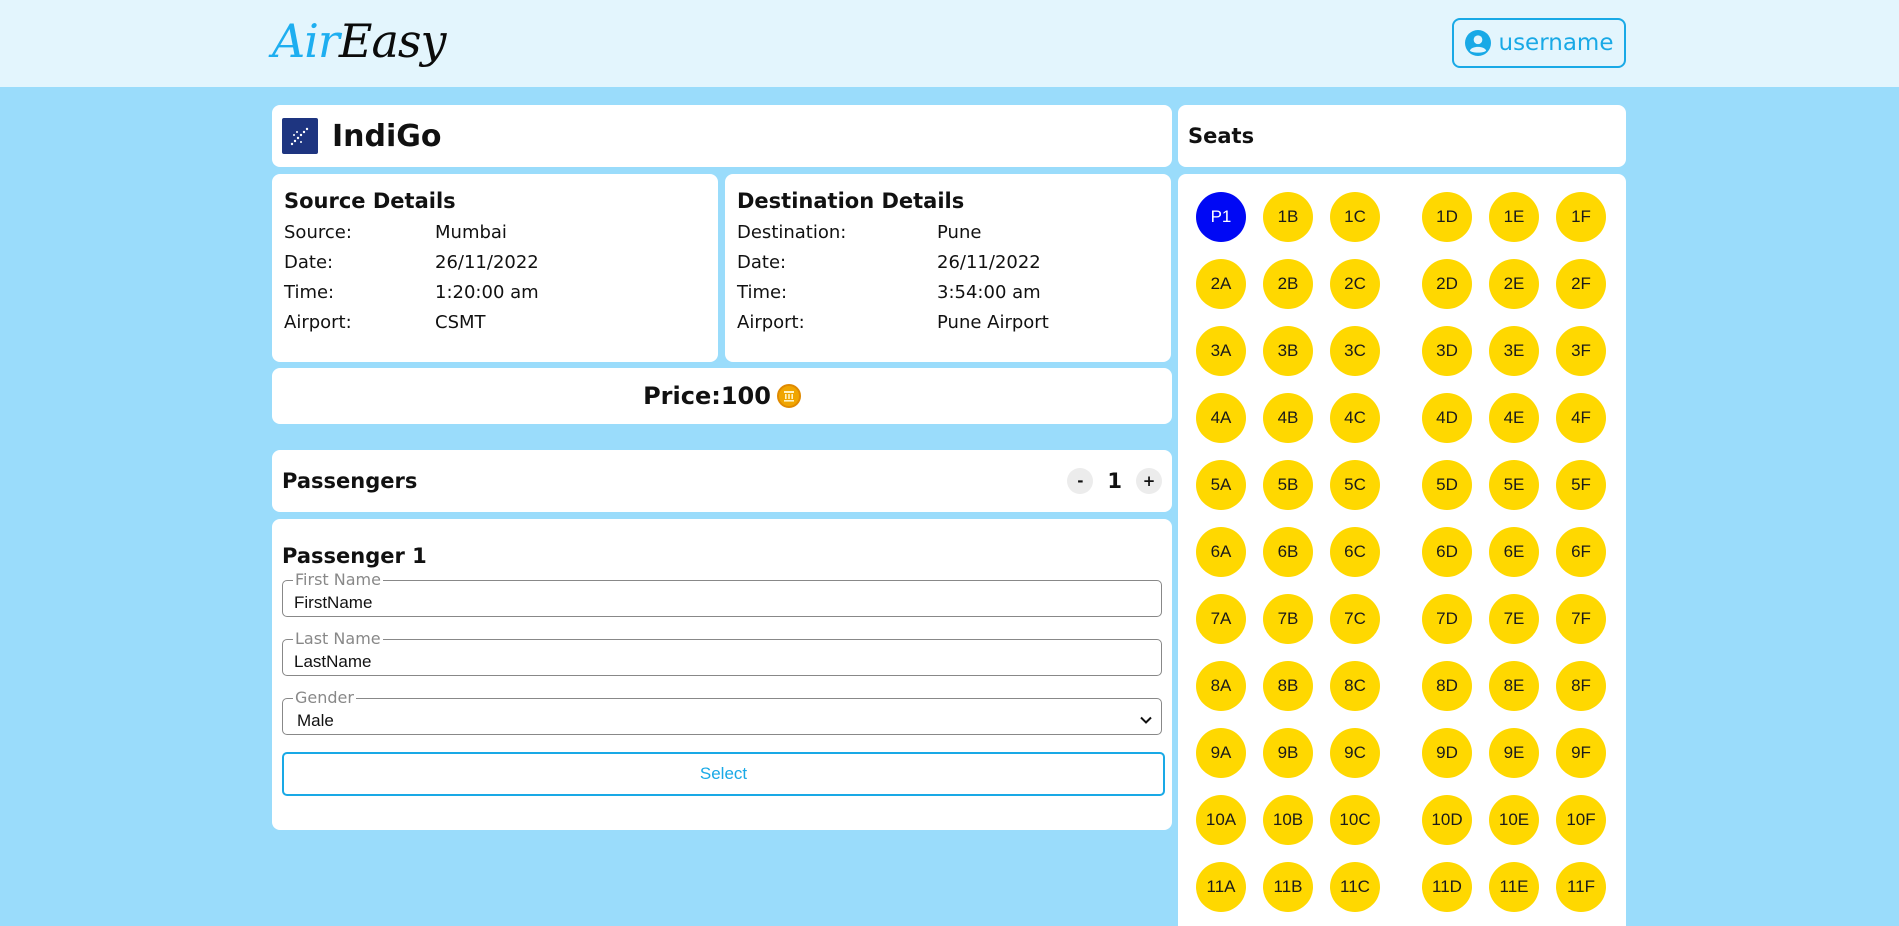 The height and width of the screenshot is (926, 1899). Describe the element at coordinates (1288, 485) in the screenshot. I see `seat-5b: 5B` at that location.